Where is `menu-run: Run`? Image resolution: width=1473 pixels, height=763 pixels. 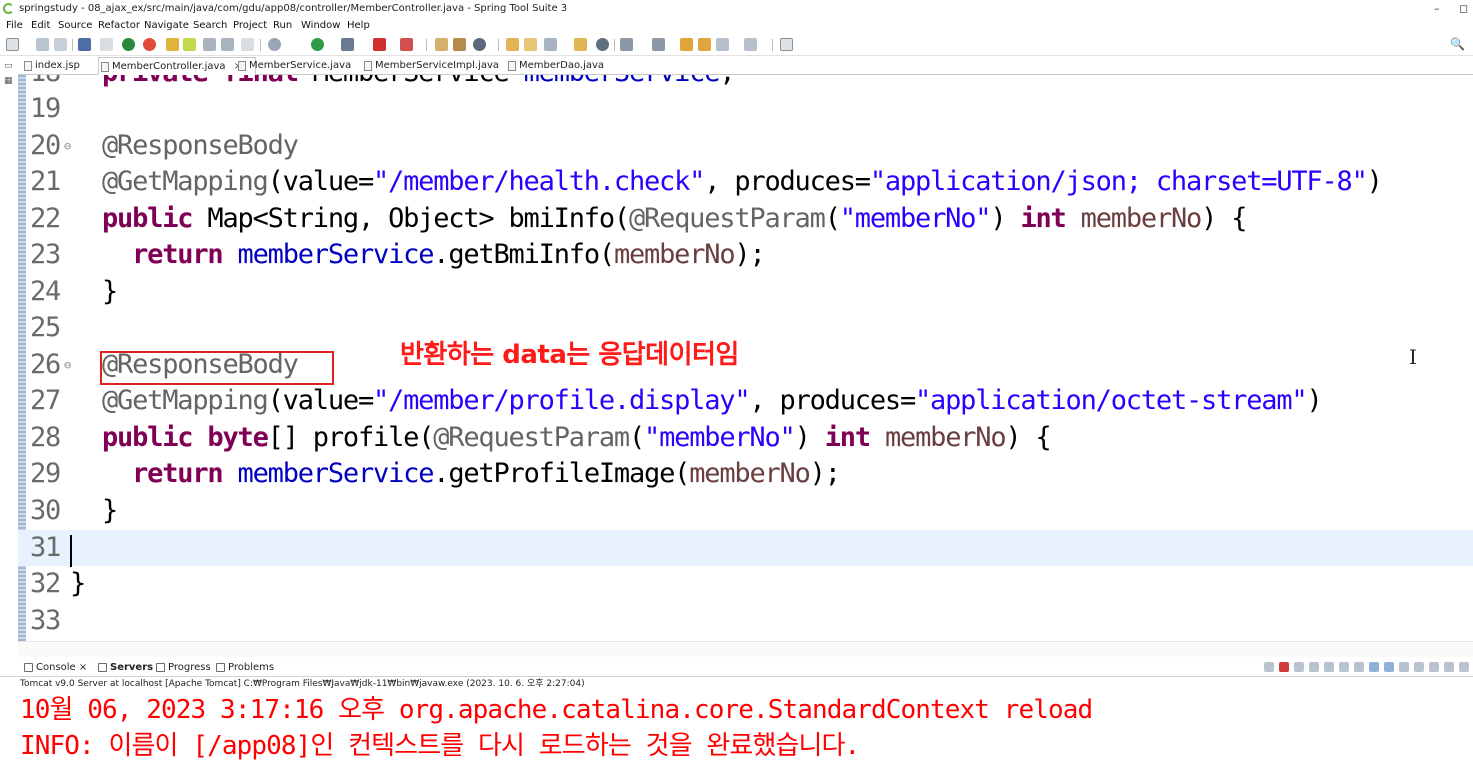
menu-run: Run is located at coordinates (282, 25).